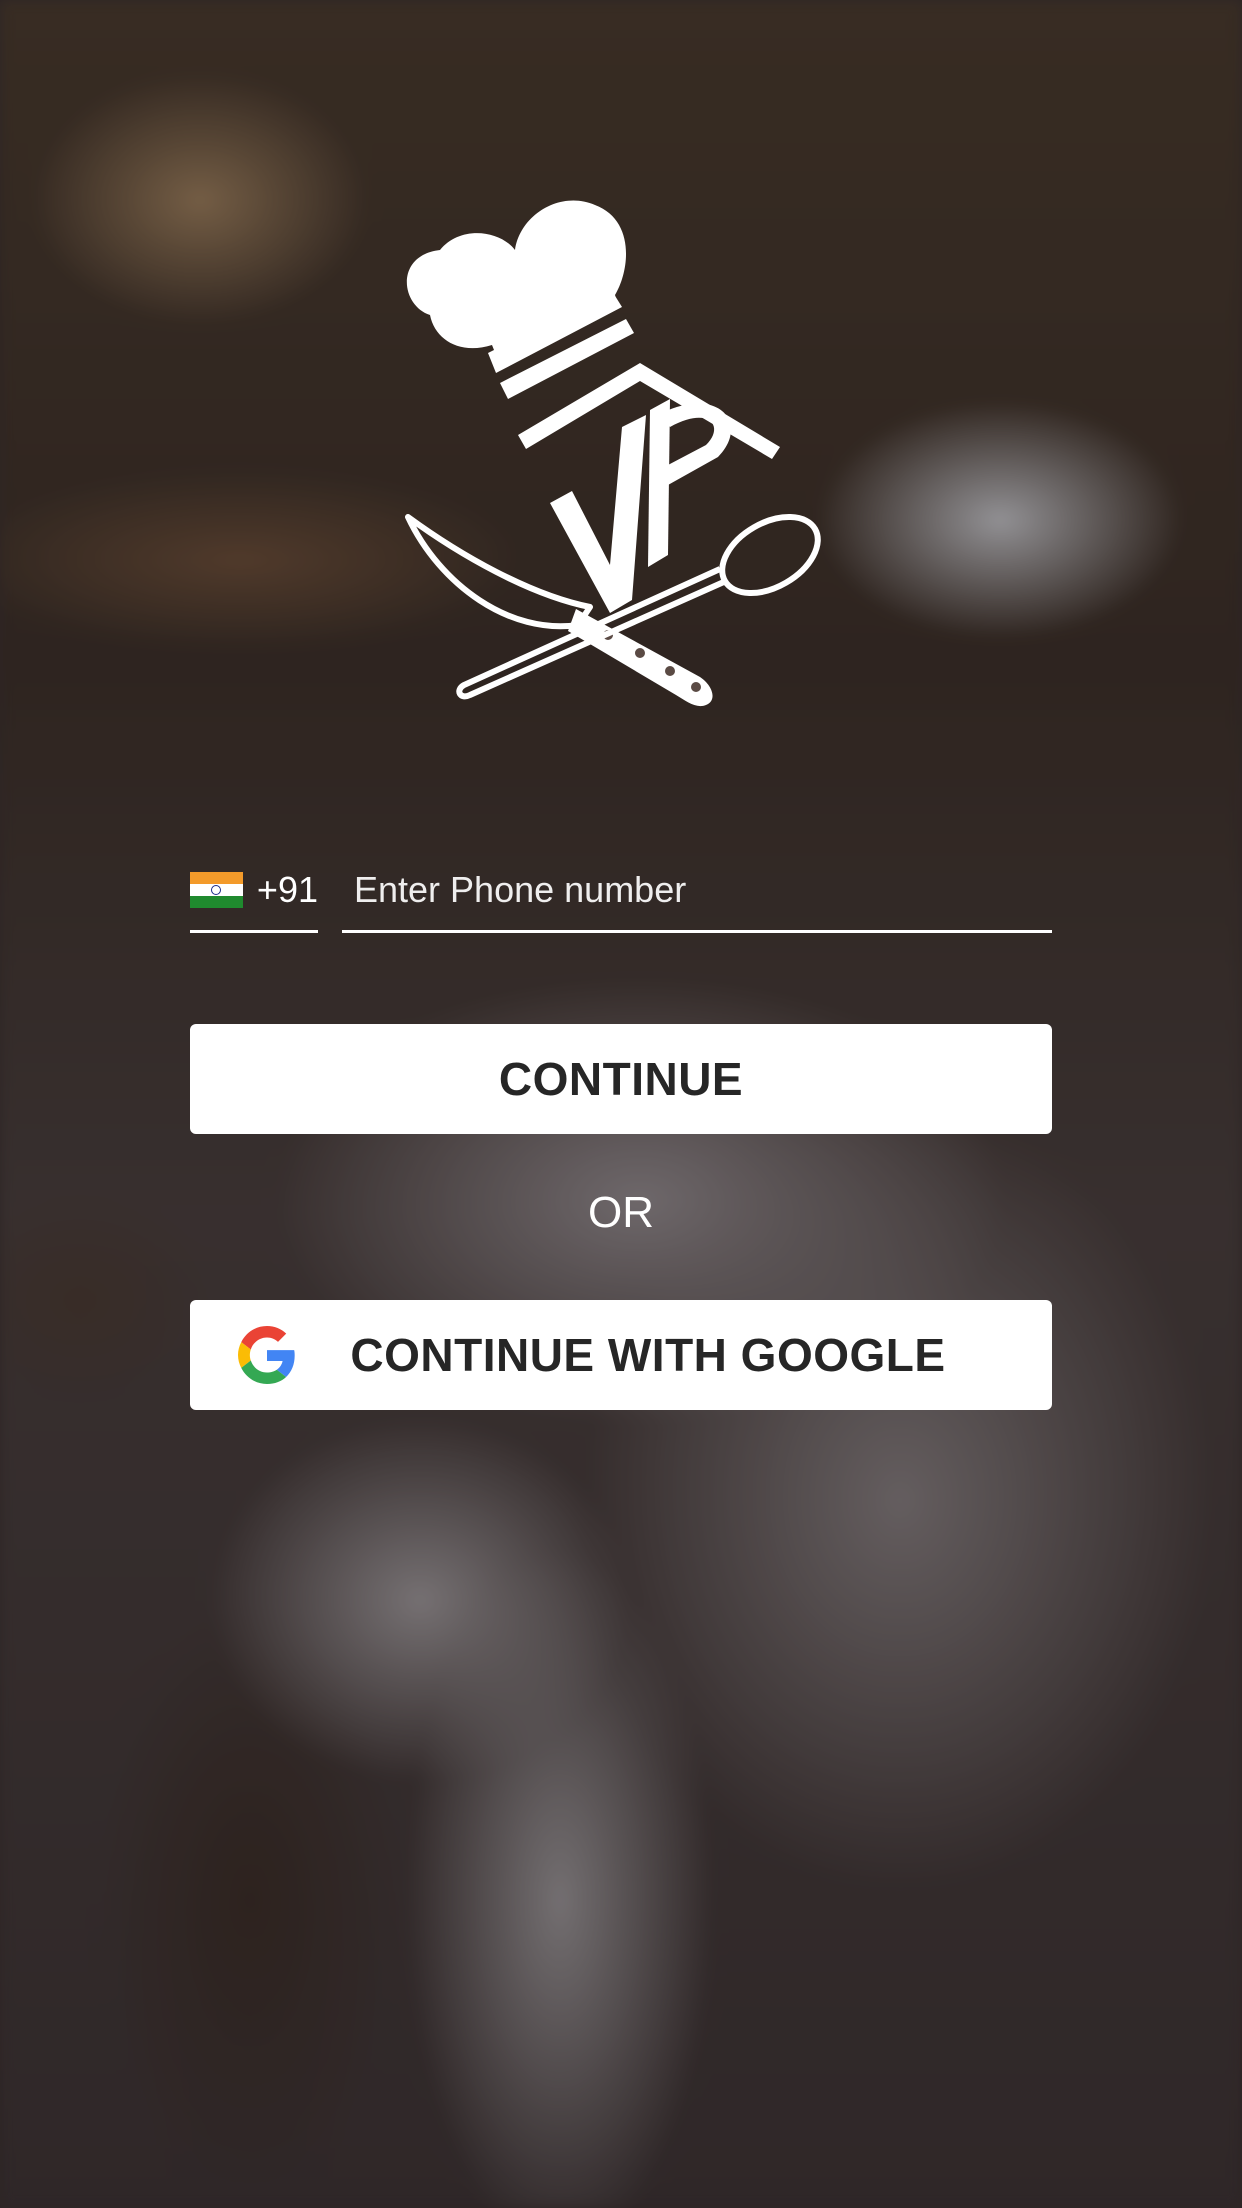 The height and width of the screenshot is (2208, 1242). I want to click on phone-input-row: +91, so click(621, 891).